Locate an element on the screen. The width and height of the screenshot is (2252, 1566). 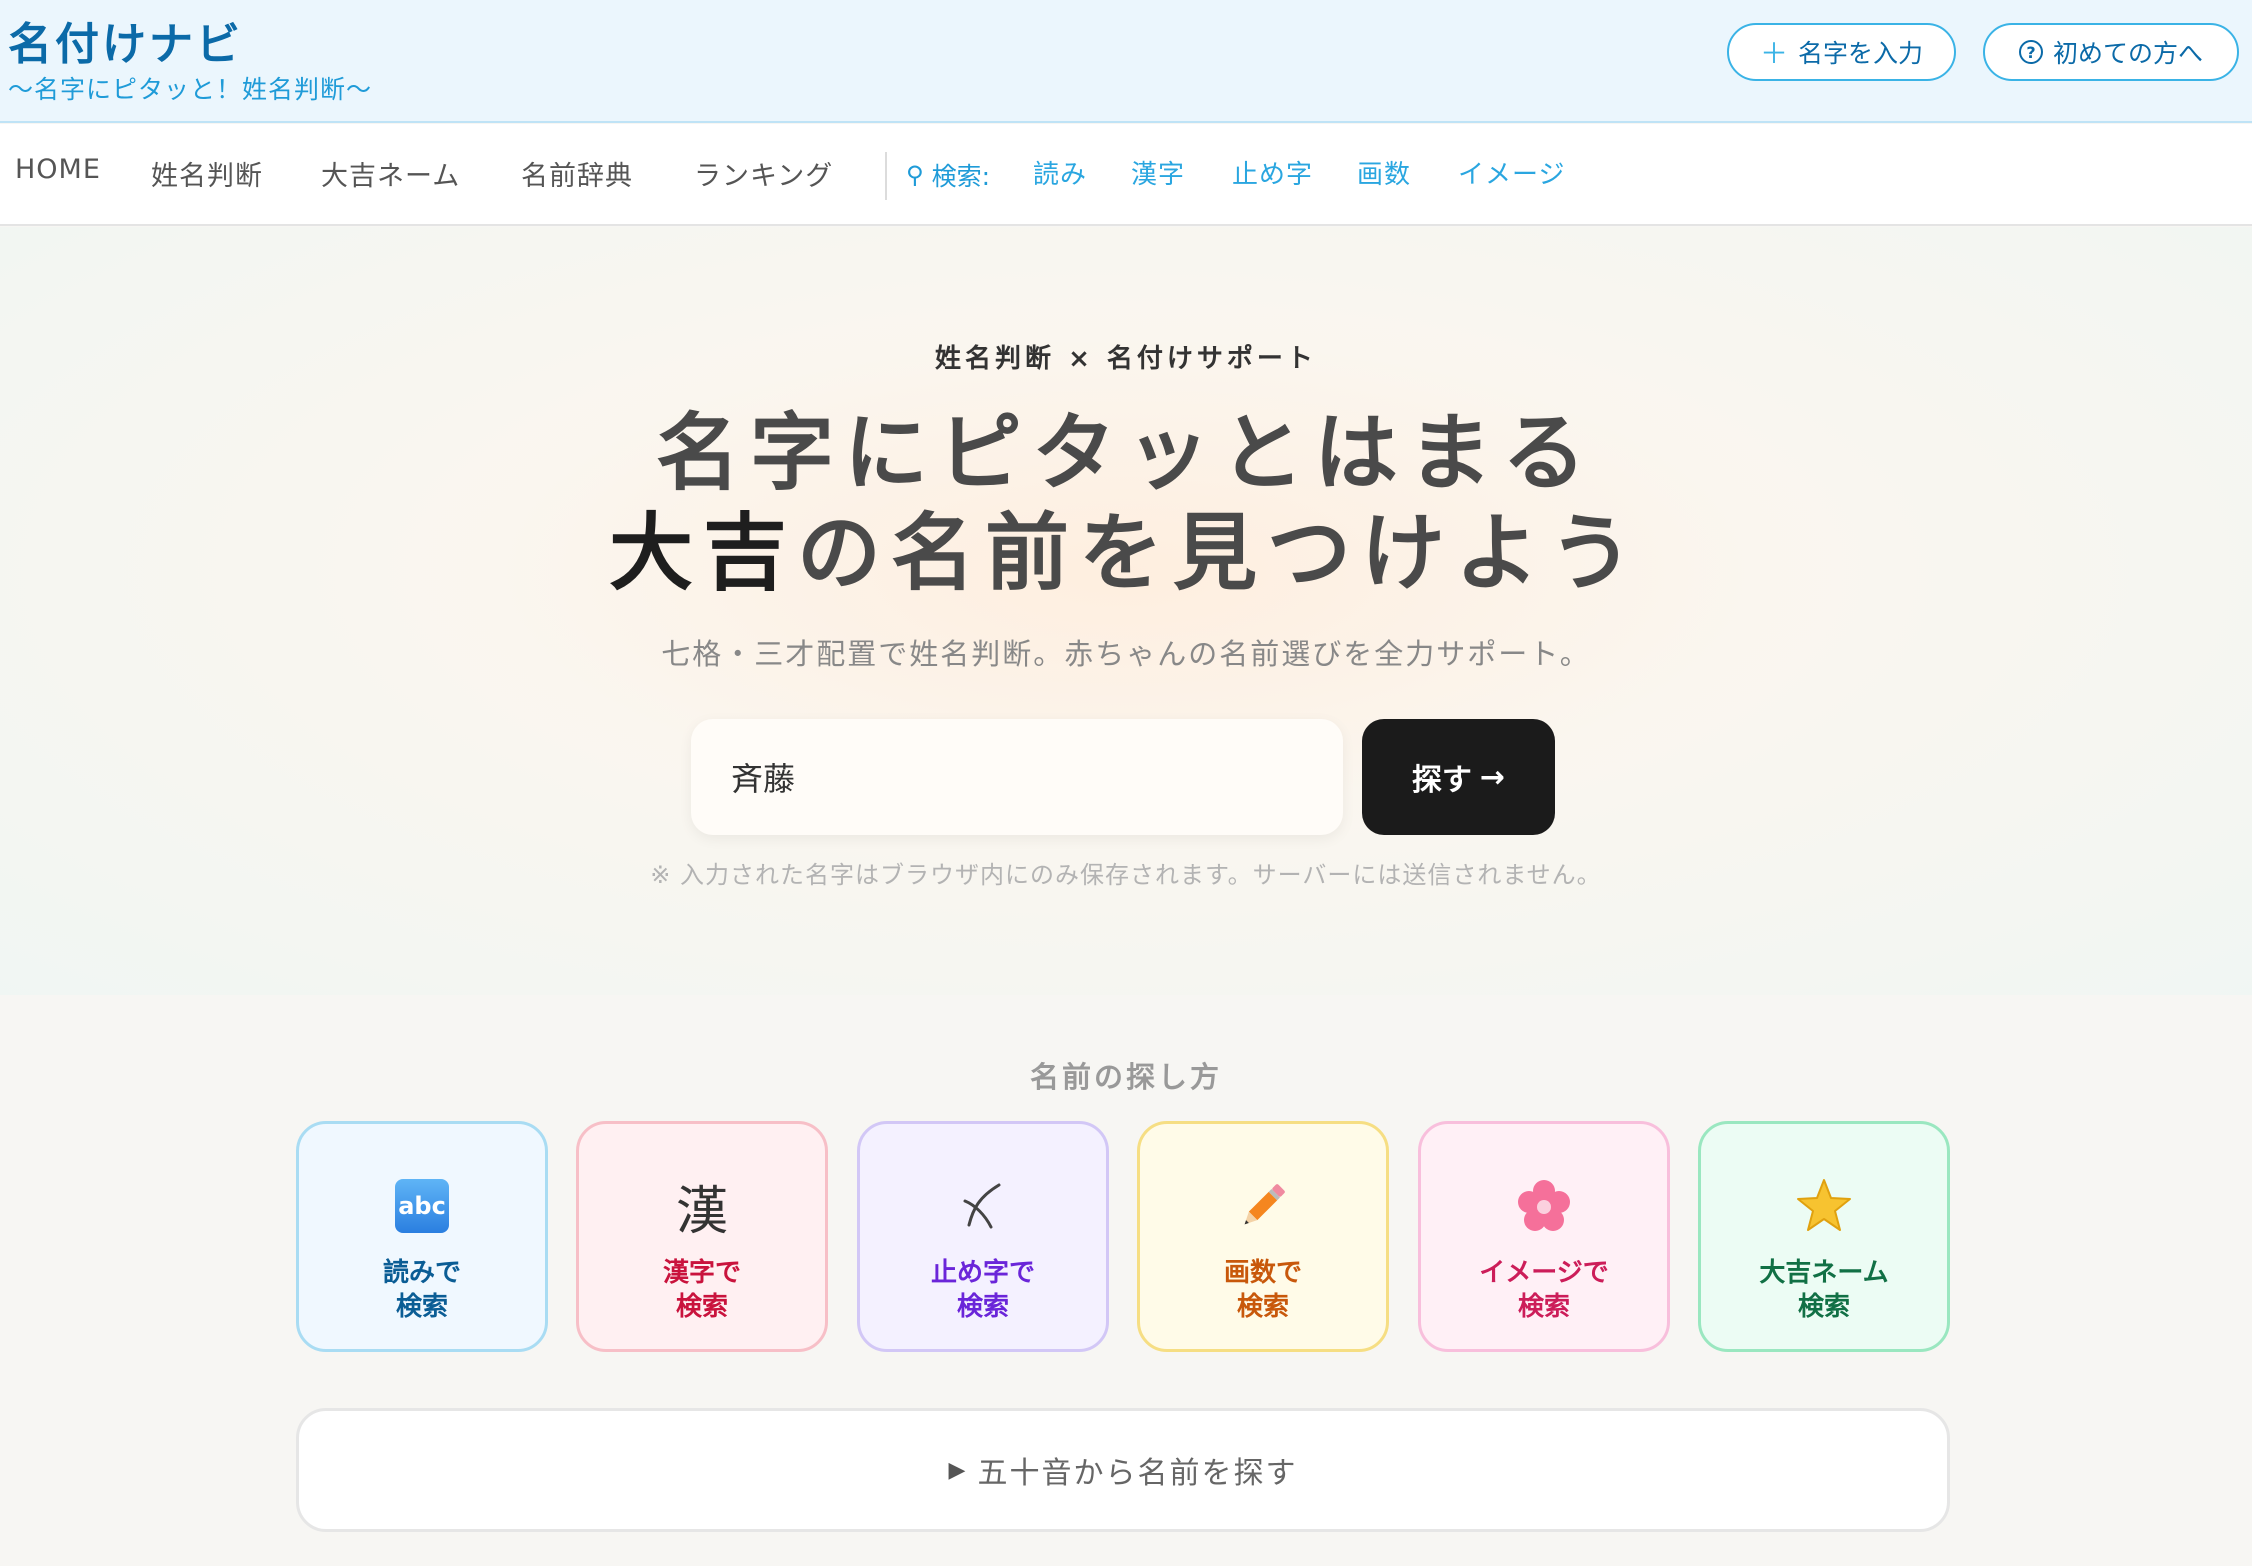
add-surname-button: ＋ 名字を入力 is located at coordinates (1841, 52).